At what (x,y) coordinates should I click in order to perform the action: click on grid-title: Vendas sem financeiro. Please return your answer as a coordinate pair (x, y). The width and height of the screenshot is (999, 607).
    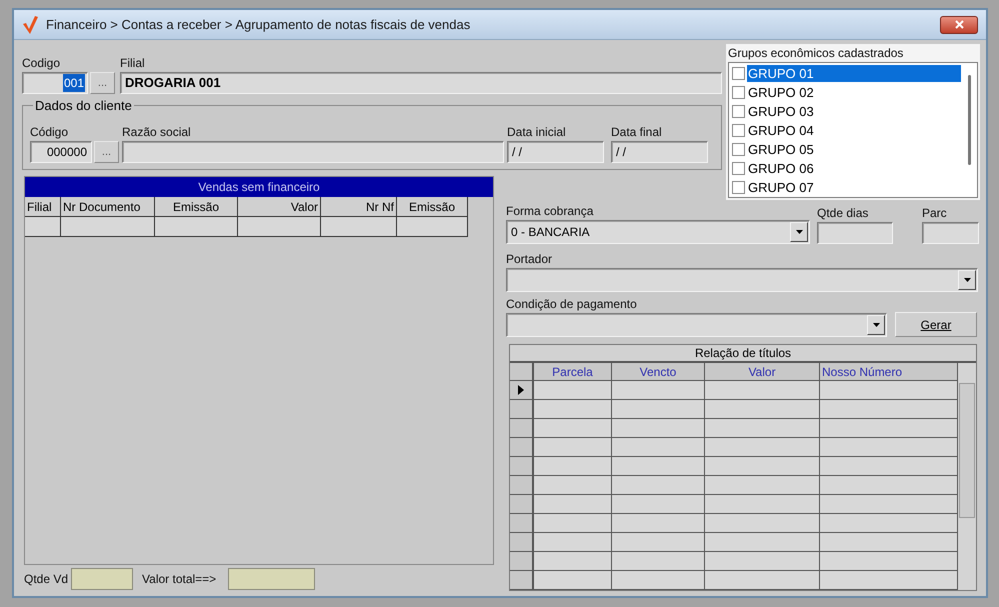
    Looking at the image, I should click on (259, 187).